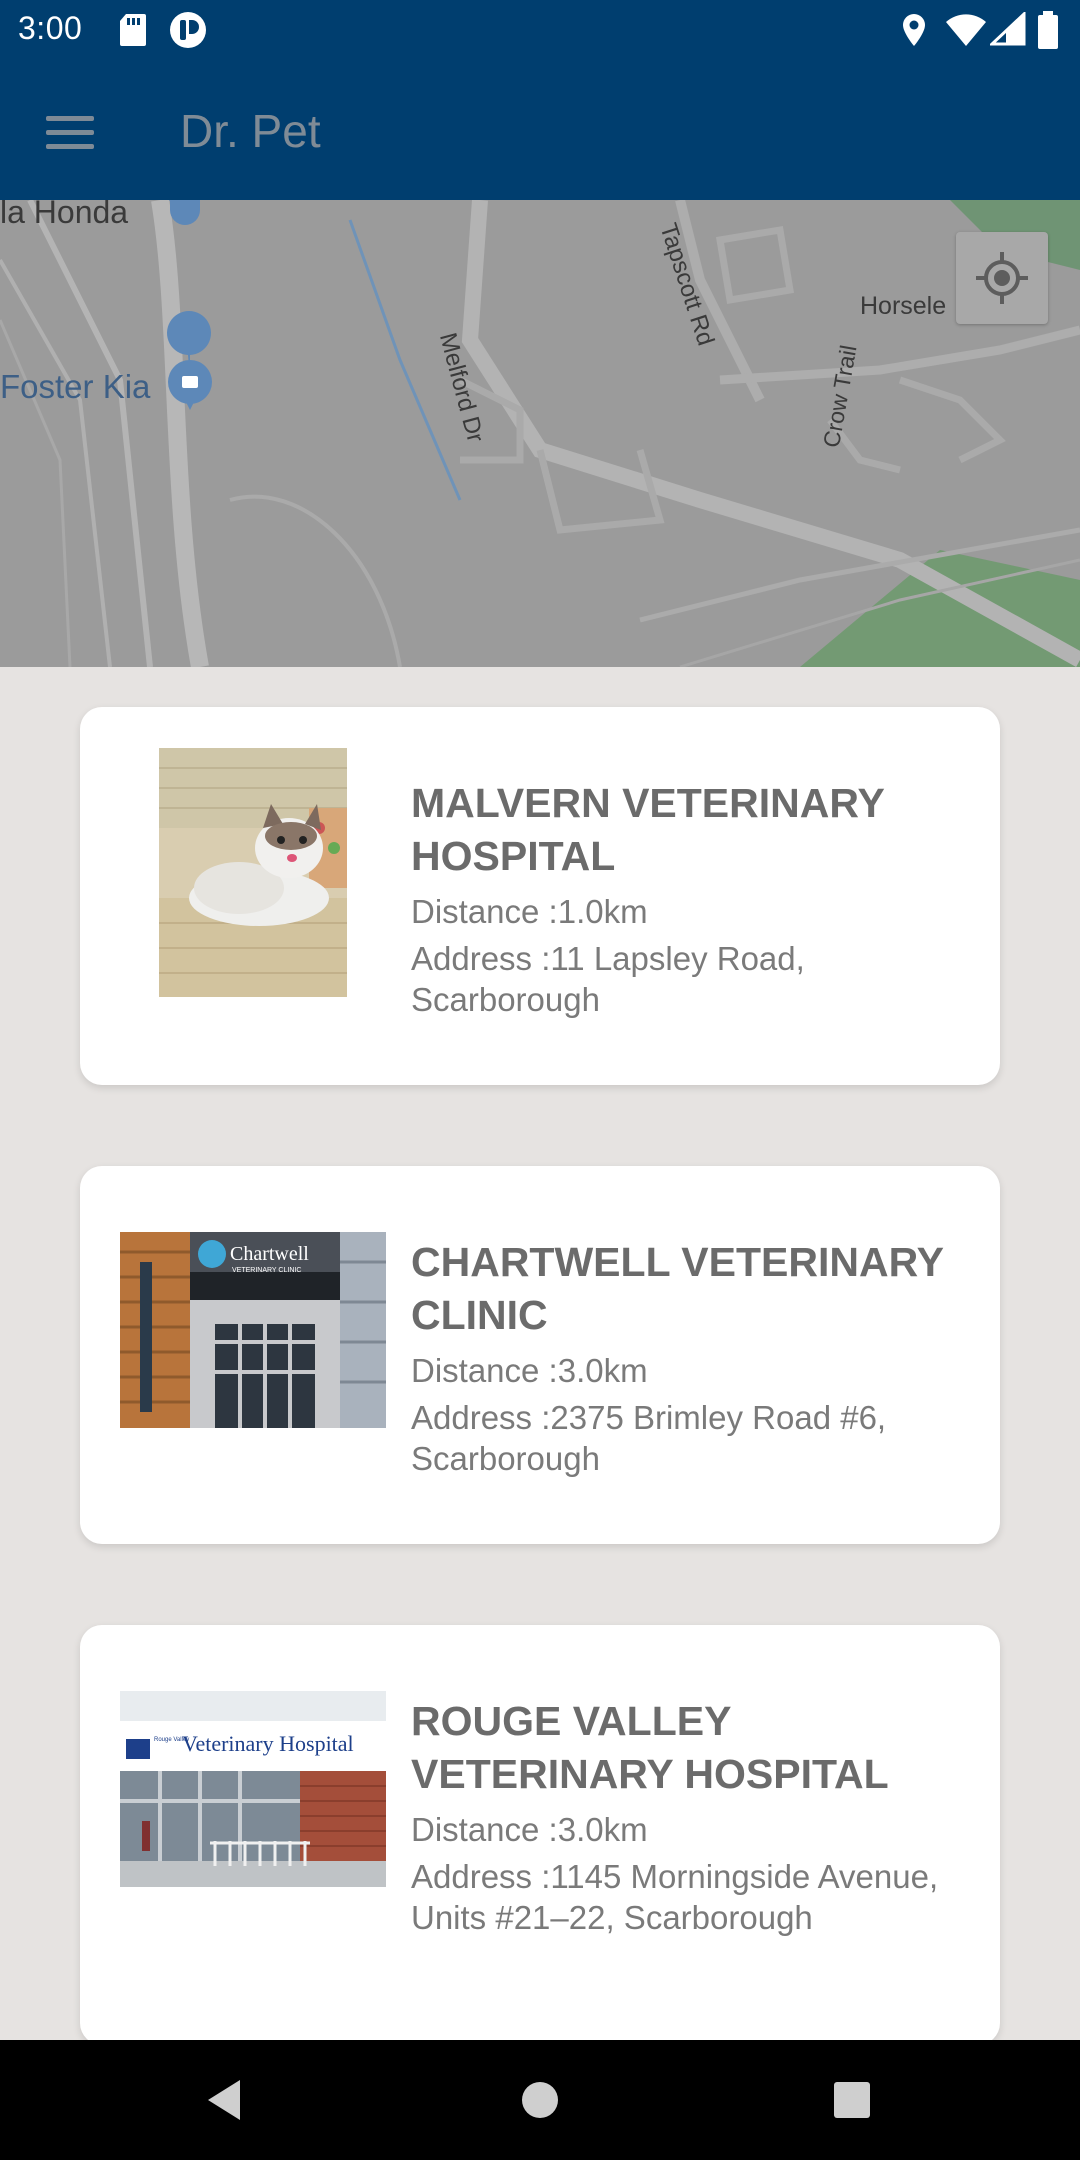 The width and height of the screenshot is (1080, 2160). I want to click on location-icon, so click(914, 32).